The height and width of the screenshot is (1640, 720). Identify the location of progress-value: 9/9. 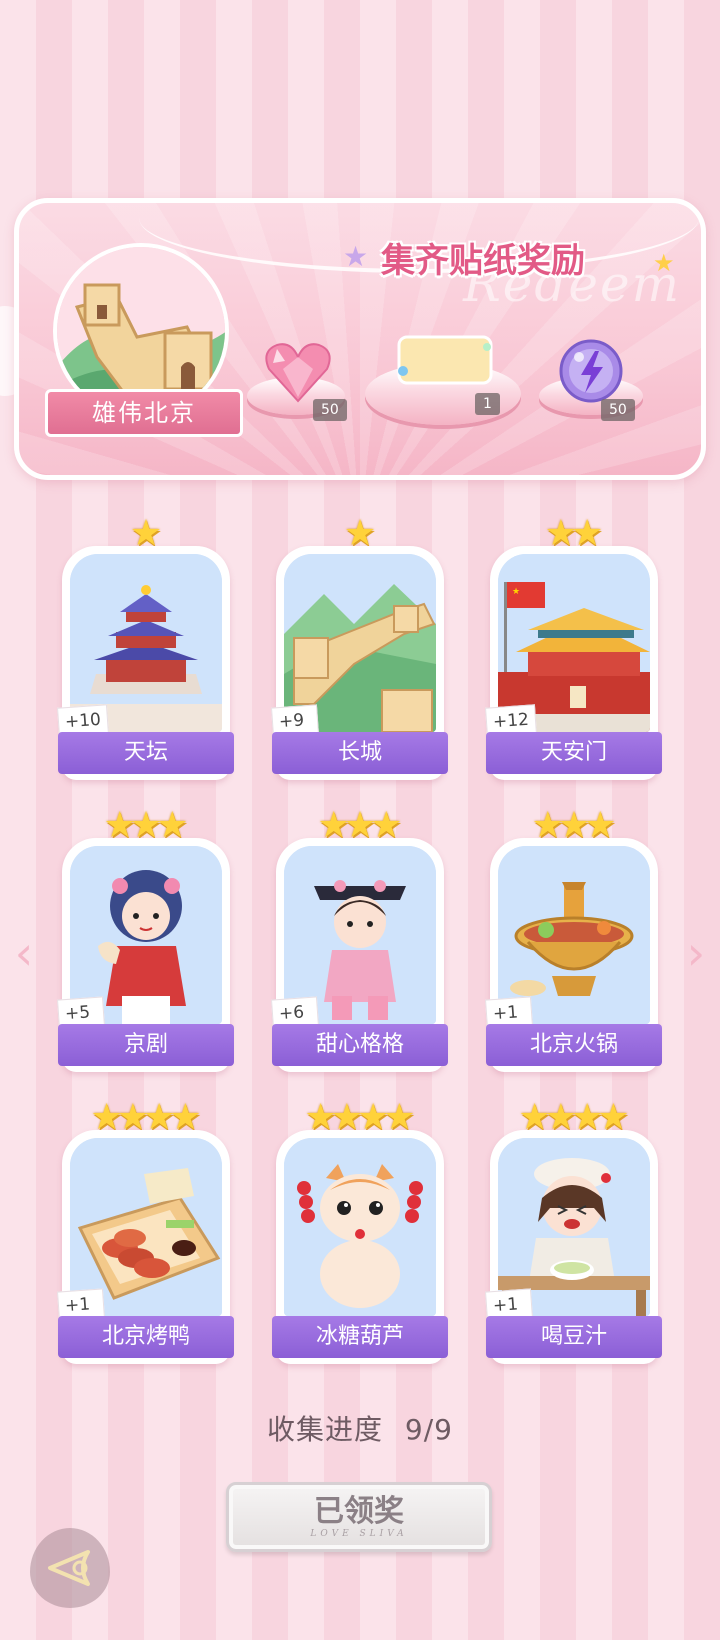
(428, 1429).